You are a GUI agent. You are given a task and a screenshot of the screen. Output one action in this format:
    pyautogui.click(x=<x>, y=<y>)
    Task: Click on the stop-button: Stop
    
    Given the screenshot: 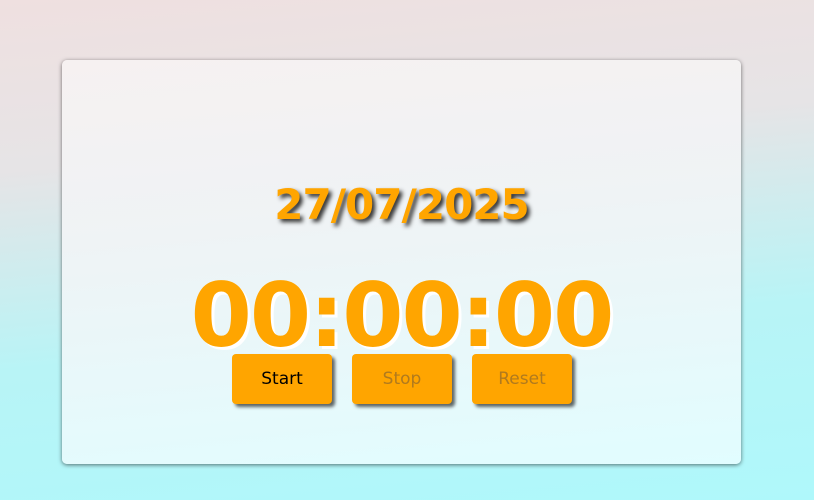 What is the action you would take?
    pyautogui.click(x=402, y=379)
    